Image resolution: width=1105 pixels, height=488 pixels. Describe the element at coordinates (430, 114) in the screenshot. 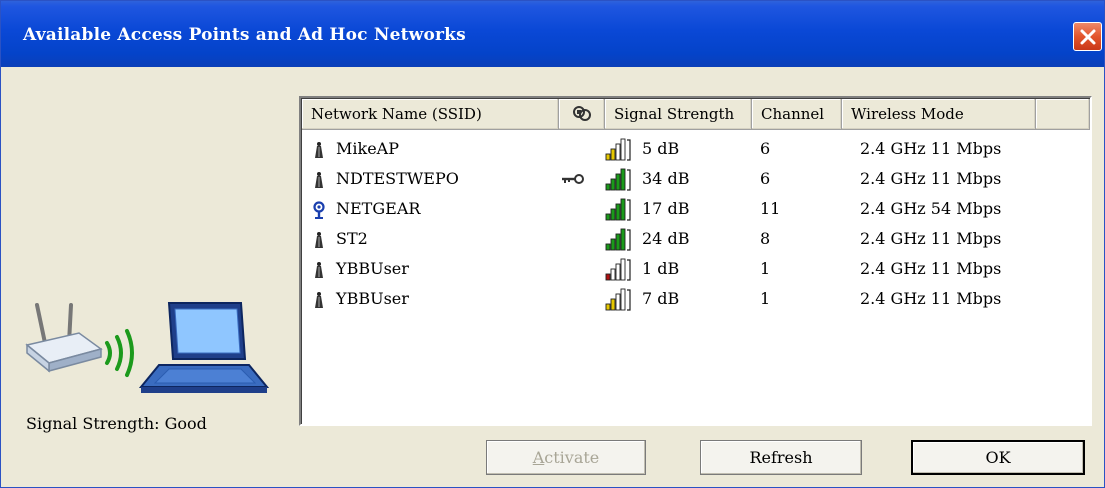

I see `column-header-ssid: Network Name (SSID)` at that location.